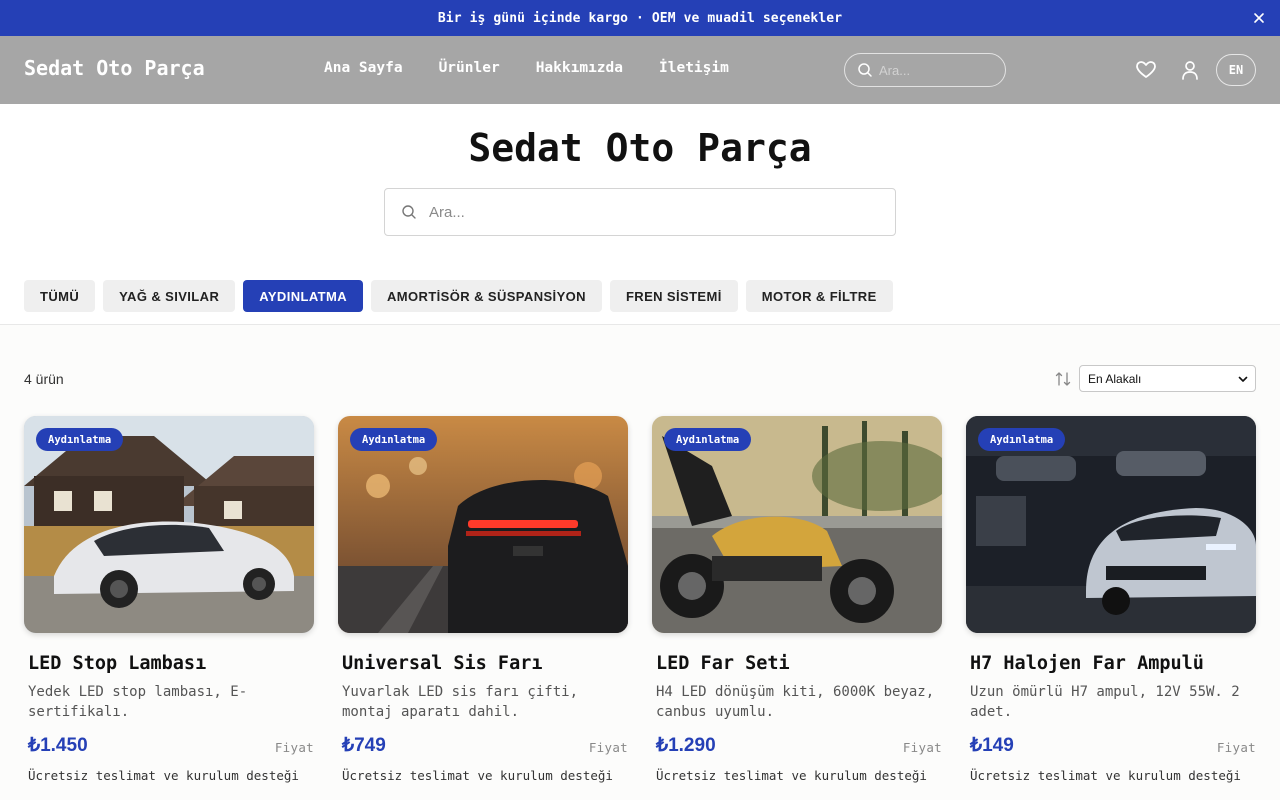 The height and width of the screenshot is (800, 1280). Describe the element at coordinates (469, 68) in the screenshot. I see `nav-link-products: Ürünler` at that location.